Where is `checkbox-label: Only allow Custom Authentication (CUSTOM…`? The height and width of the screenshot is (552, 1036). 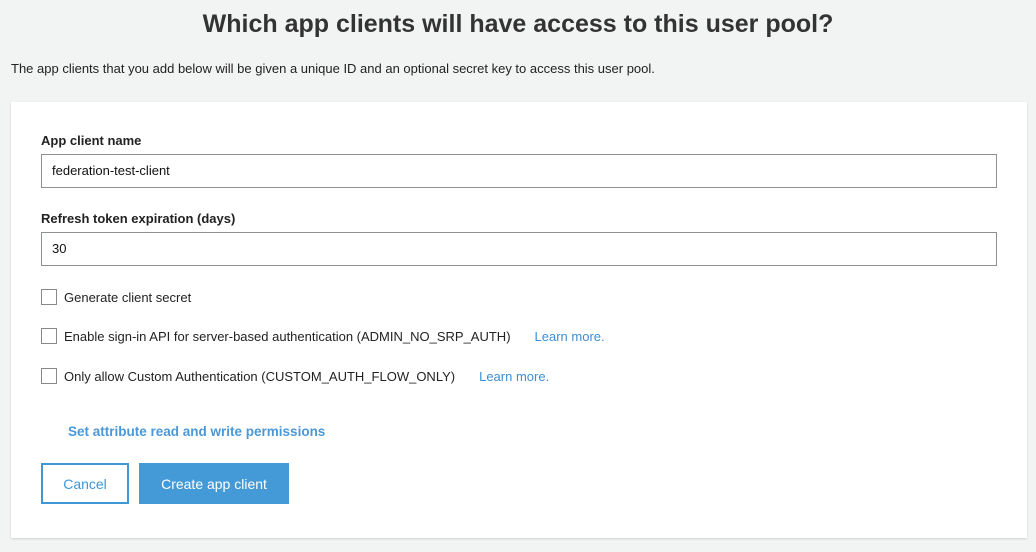
checkbox-label: Only allow Custom Authentication (CUSTOM… is located at coordinates (260, 376).